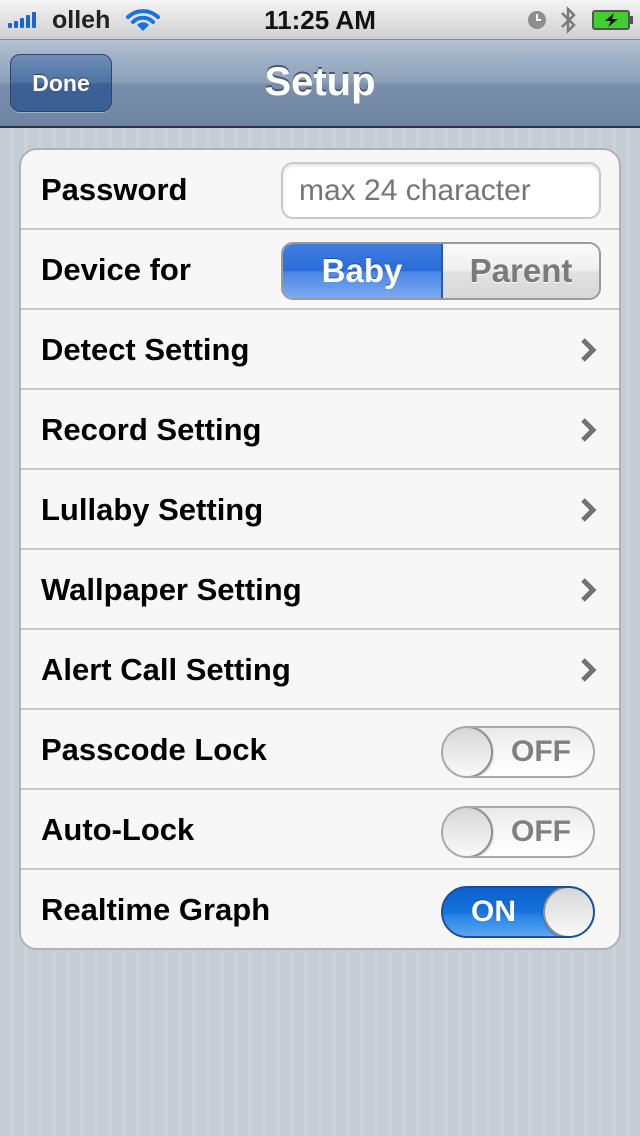  What do you see at coordinates (320, 510) in the screenshot?
I see `lullaby-setting-row: Lullaby Setting` at bounding box center [320, 510].